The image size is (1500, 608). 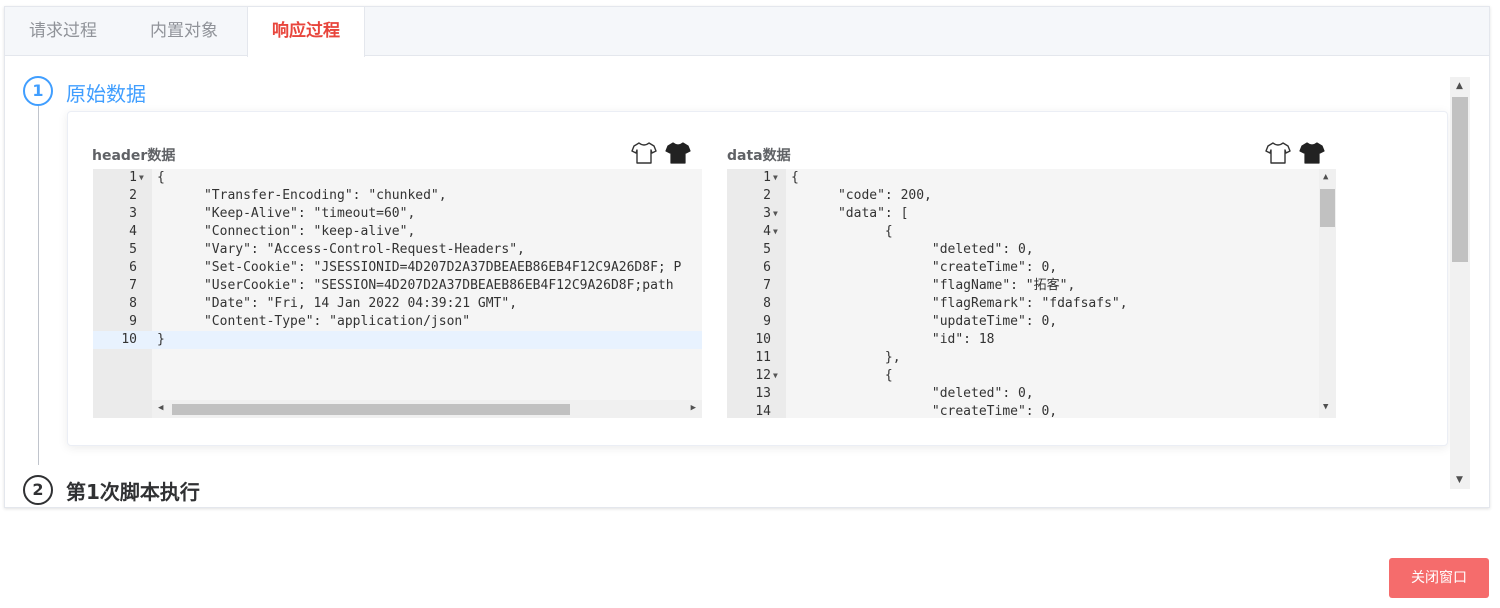 What do you see at coordinates (38, 285) in the screenshot?
I see `step-connector-line` at bounding box center [38, 285].